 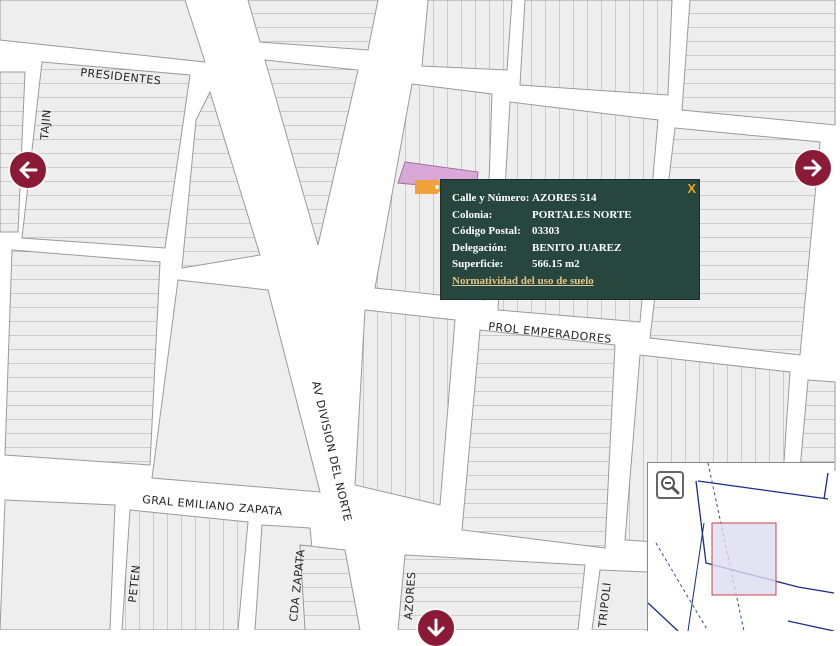 I want to click on overview-viewport-box, so click(x=744, y=559).